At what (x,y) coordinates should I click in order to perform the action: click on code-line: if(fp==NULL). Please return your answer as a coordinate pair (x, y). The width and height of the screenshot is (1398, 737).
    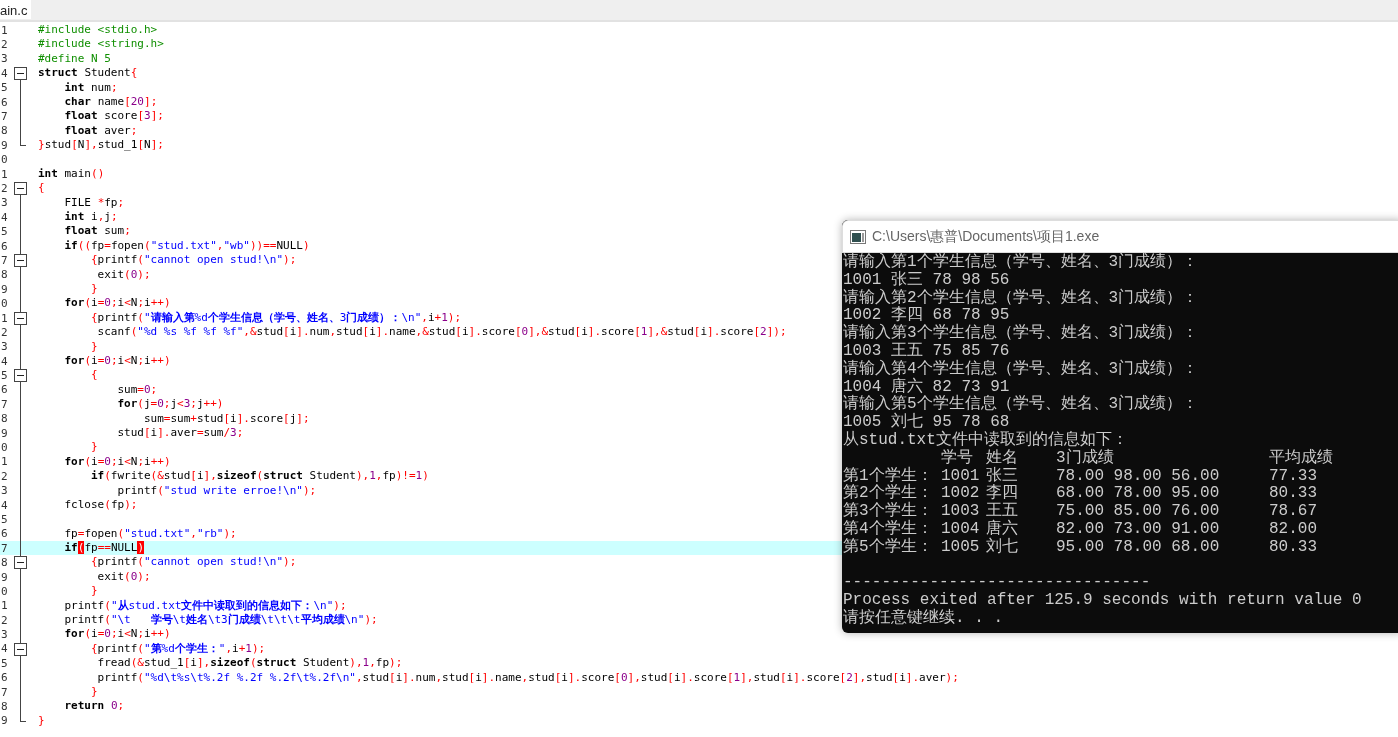
    Looking at the image, I should click on (103, 548).